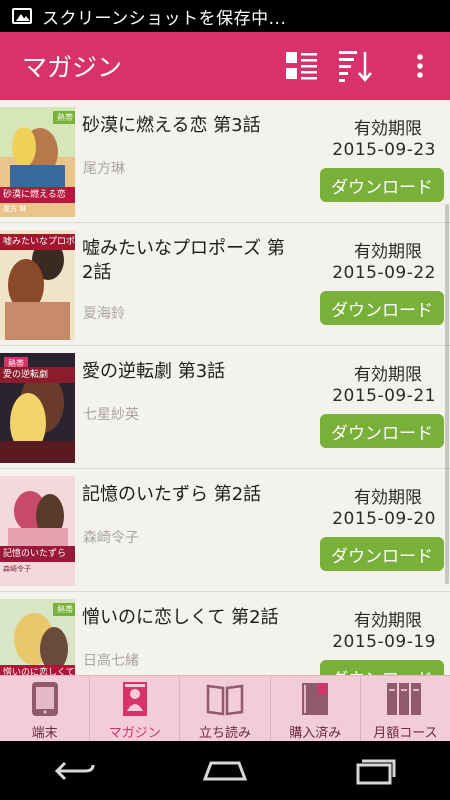  Describe the element at coordinates (134, 733) in the screenshot. I see `nav-label: マガジン` at that location.